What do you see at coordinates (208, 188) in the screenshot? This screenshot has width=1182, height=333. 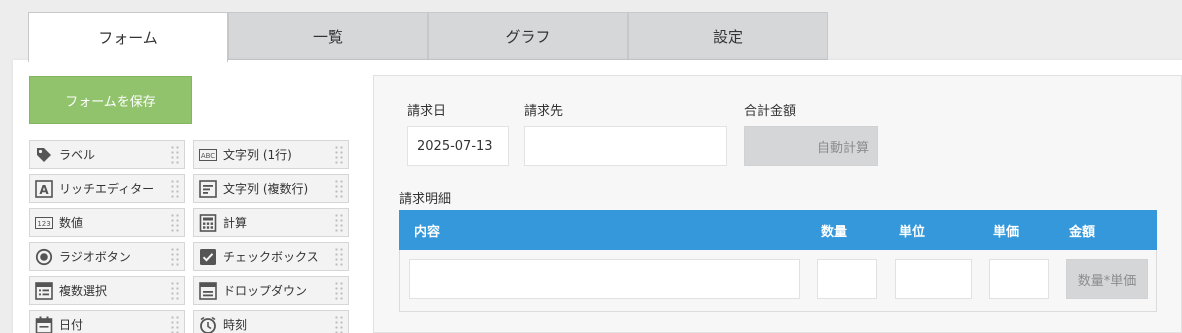 I see `multiline-text-icon` at bounding box center [208, 188].